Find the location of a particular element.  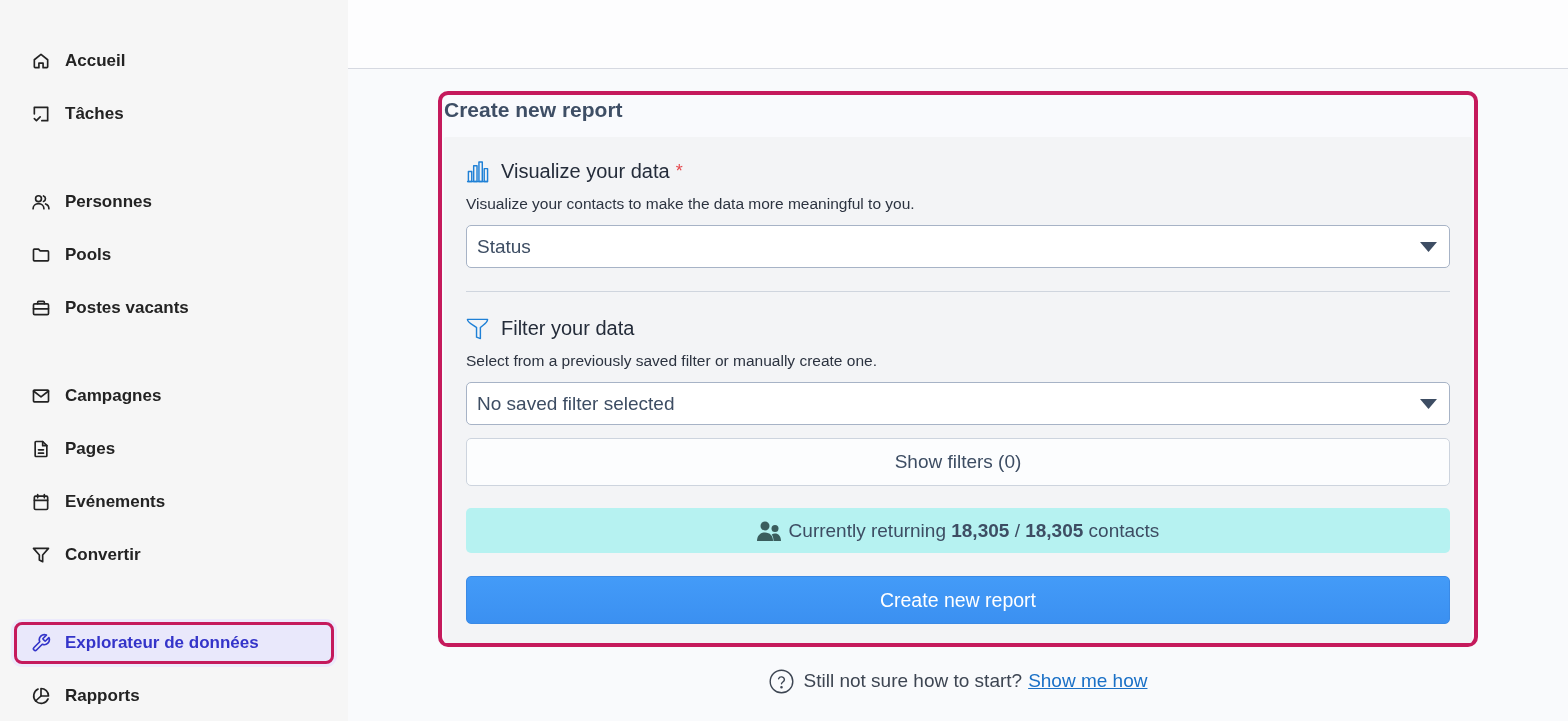

folder-icon is located at coordinates (41, 255).